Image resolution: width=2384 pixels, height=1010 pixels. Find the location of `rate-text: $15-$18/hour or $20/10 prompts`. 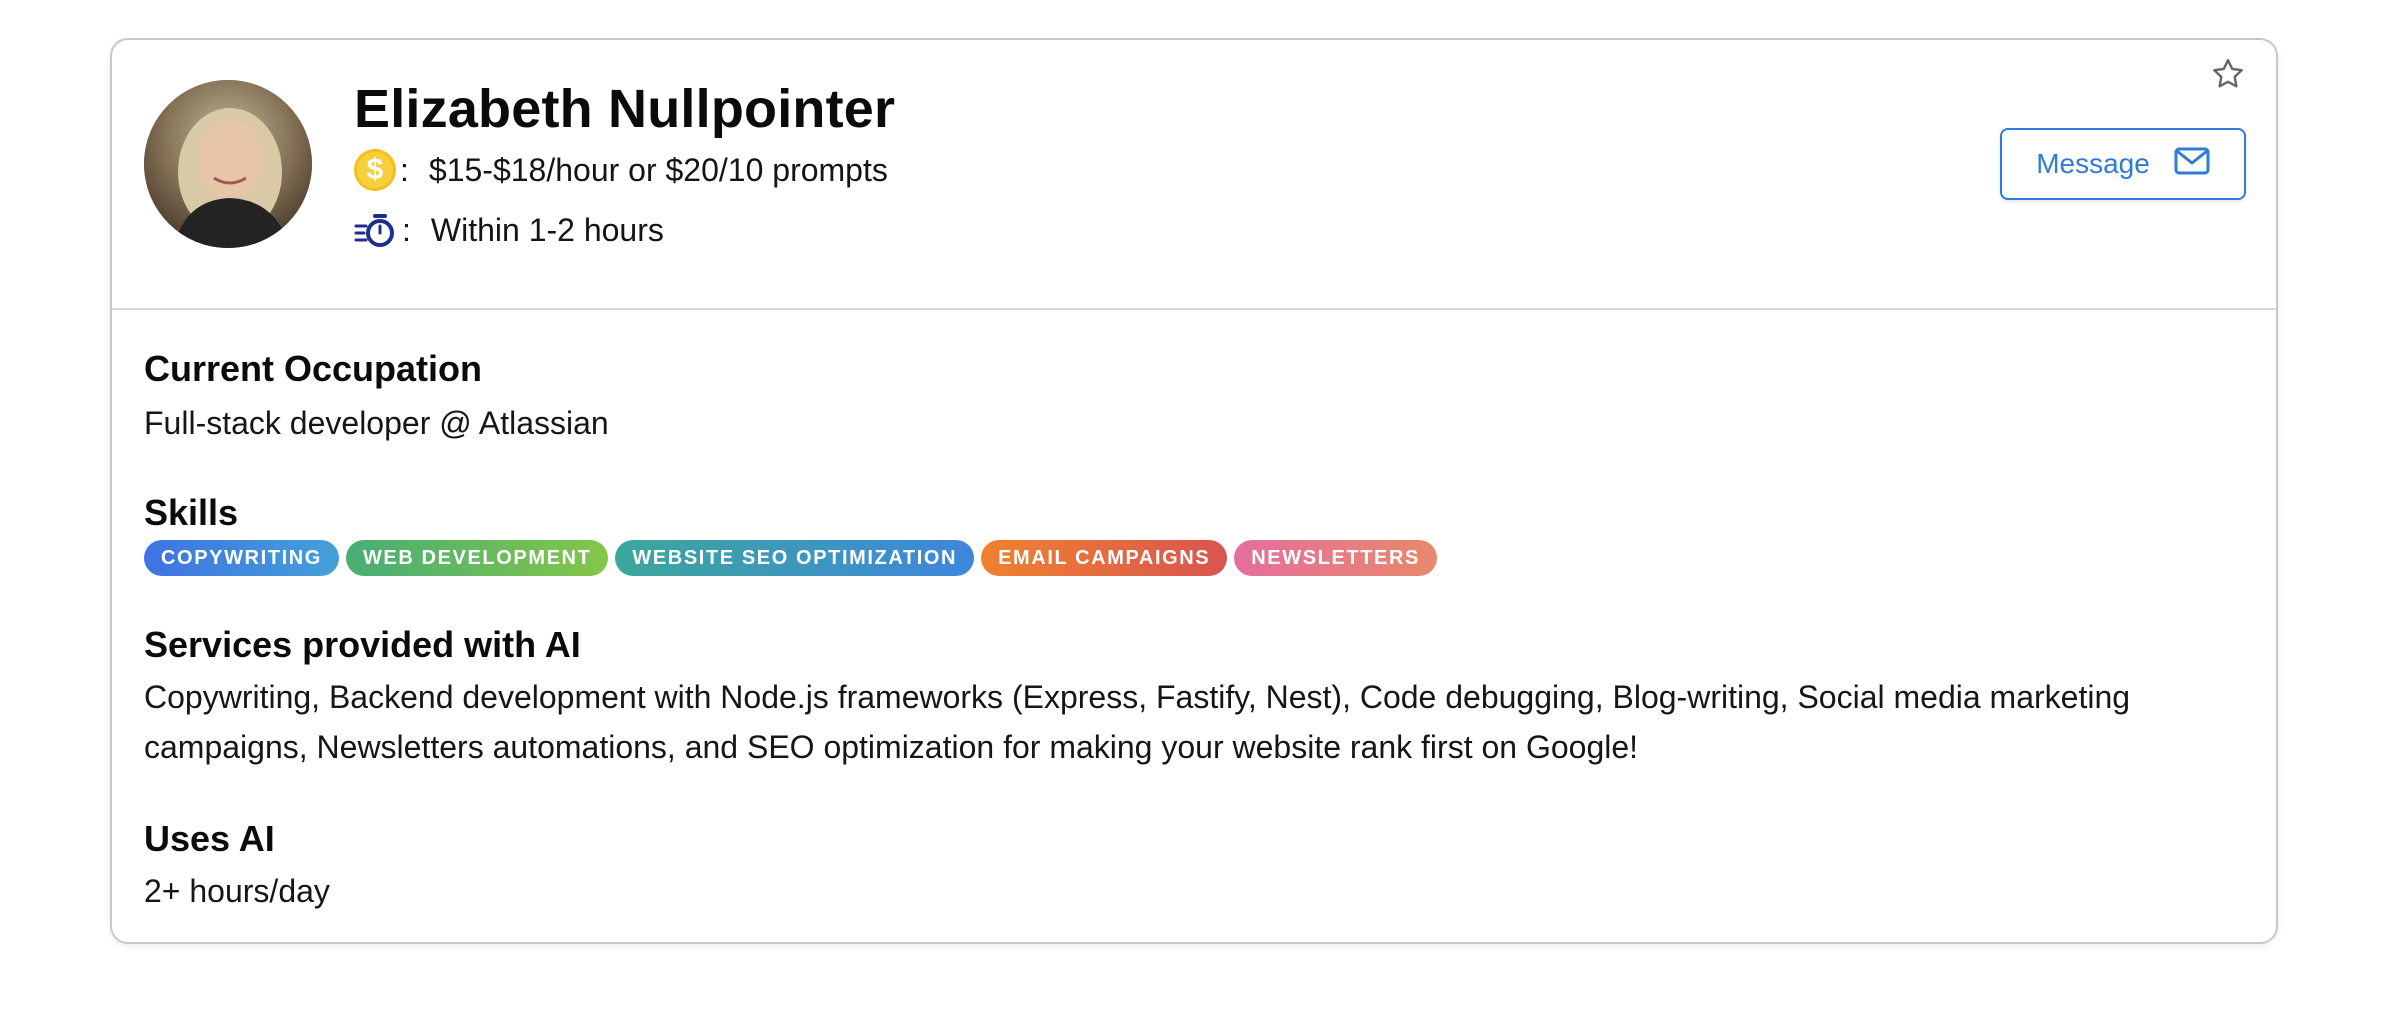

rate-text: $15-$18/hour or $20/10 prompts is located at coordinates (658, 169).